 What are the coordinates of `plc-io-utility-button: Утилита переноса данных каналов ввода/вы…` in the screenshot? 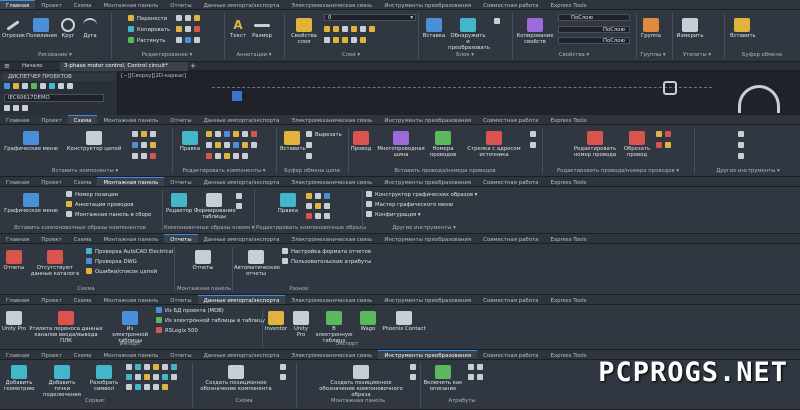 It's located at (66, 327).